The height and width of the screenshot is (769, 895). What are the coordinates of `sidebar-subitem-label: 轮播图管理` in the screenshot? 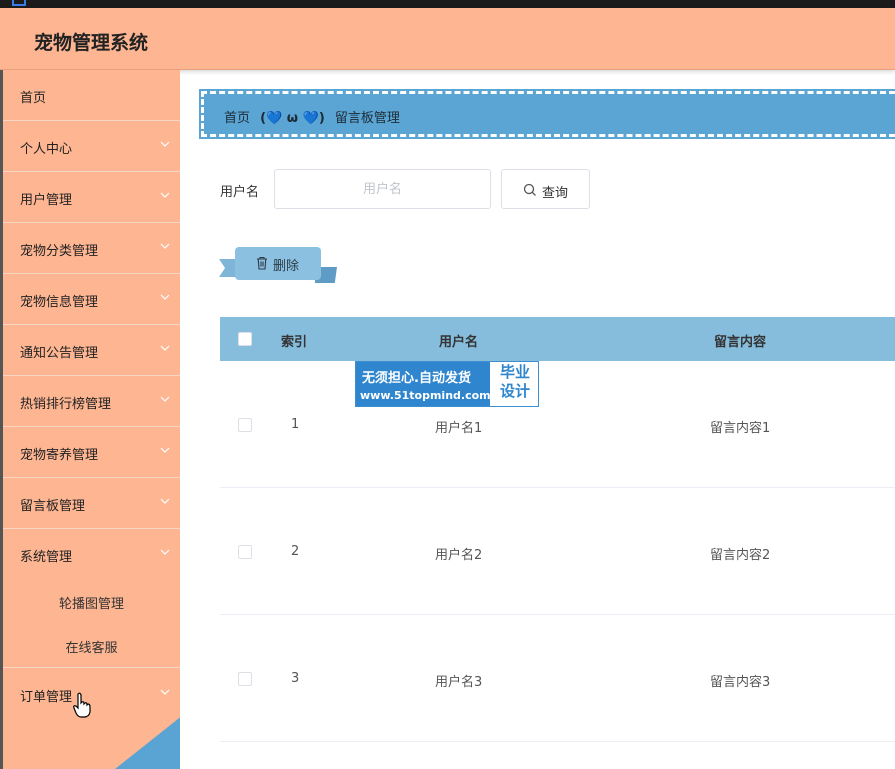 It's located at (91, 604).